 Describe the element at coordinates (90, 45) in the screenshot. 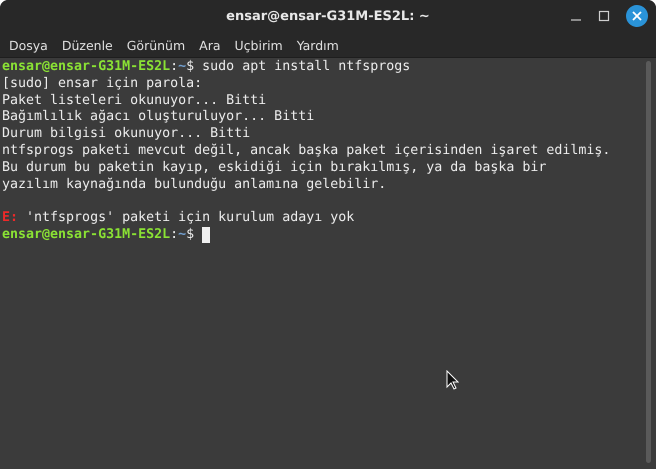

I see `menu-item: Düzenle` at that location.